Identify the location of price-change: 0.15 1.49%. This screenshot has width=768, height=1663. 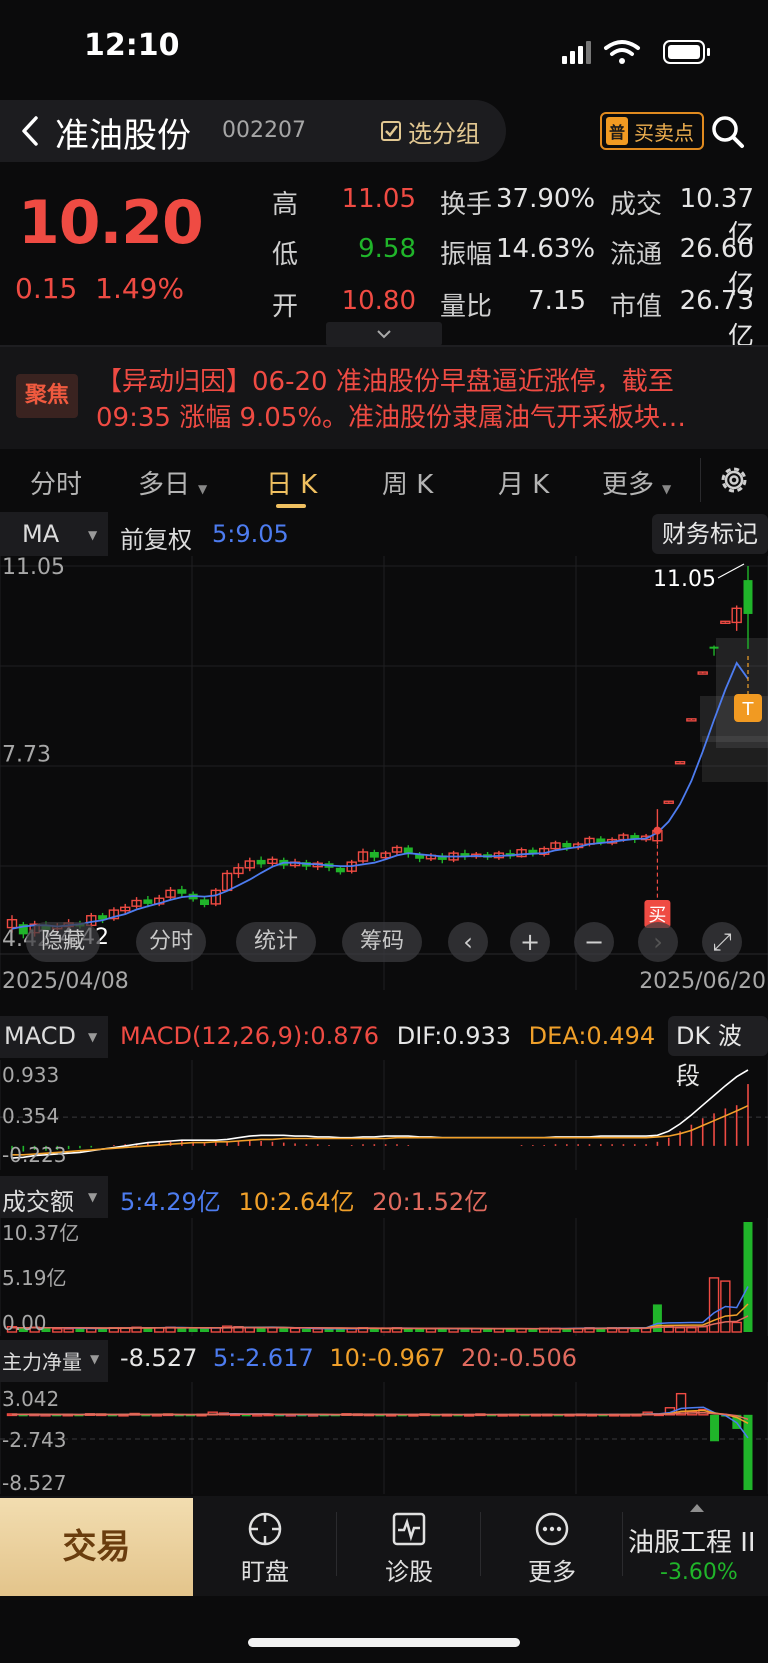
(99, 288).